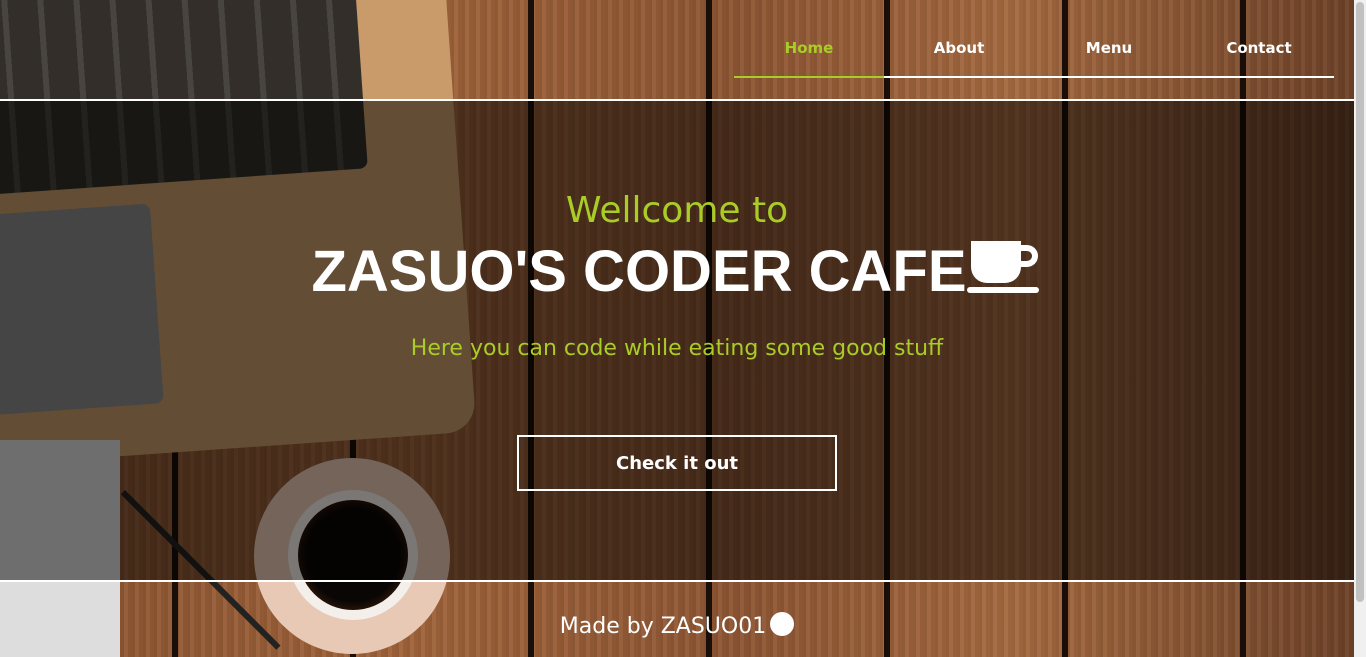 The height and width of the screenshot is (657, 1366). What do you see at coordinates (1109, 53) in the screenshot?
I see `nav-menu: Menu` at bounding box center [1109, 53].